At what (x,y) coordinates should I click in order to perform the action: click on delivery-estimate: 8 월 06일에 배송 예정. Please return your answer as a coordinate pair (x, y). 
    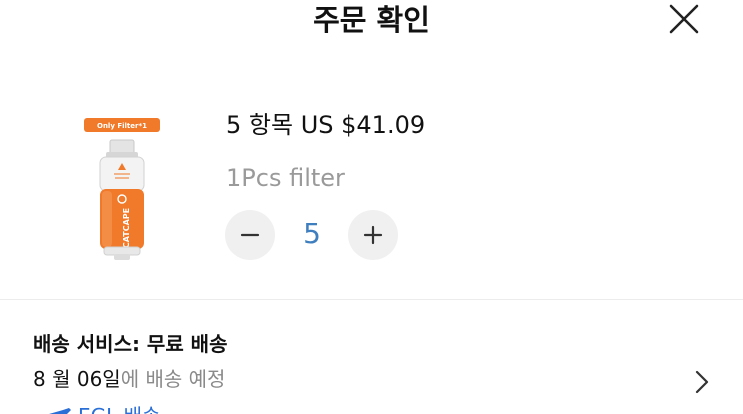
    Looking at the image, I should click on (129, 379).